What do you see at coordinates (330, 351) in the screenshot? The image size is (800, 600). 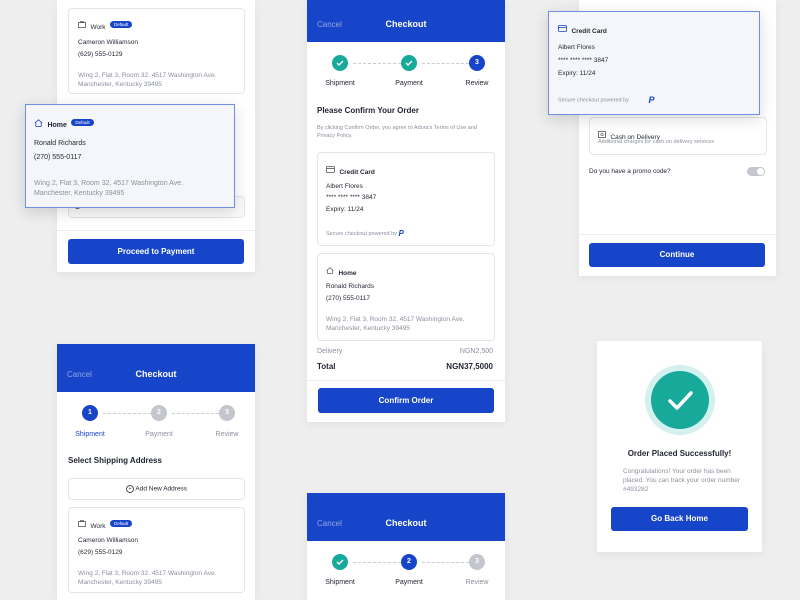 I see `delivery-label: Delivery` at bounding box center [330, 351].